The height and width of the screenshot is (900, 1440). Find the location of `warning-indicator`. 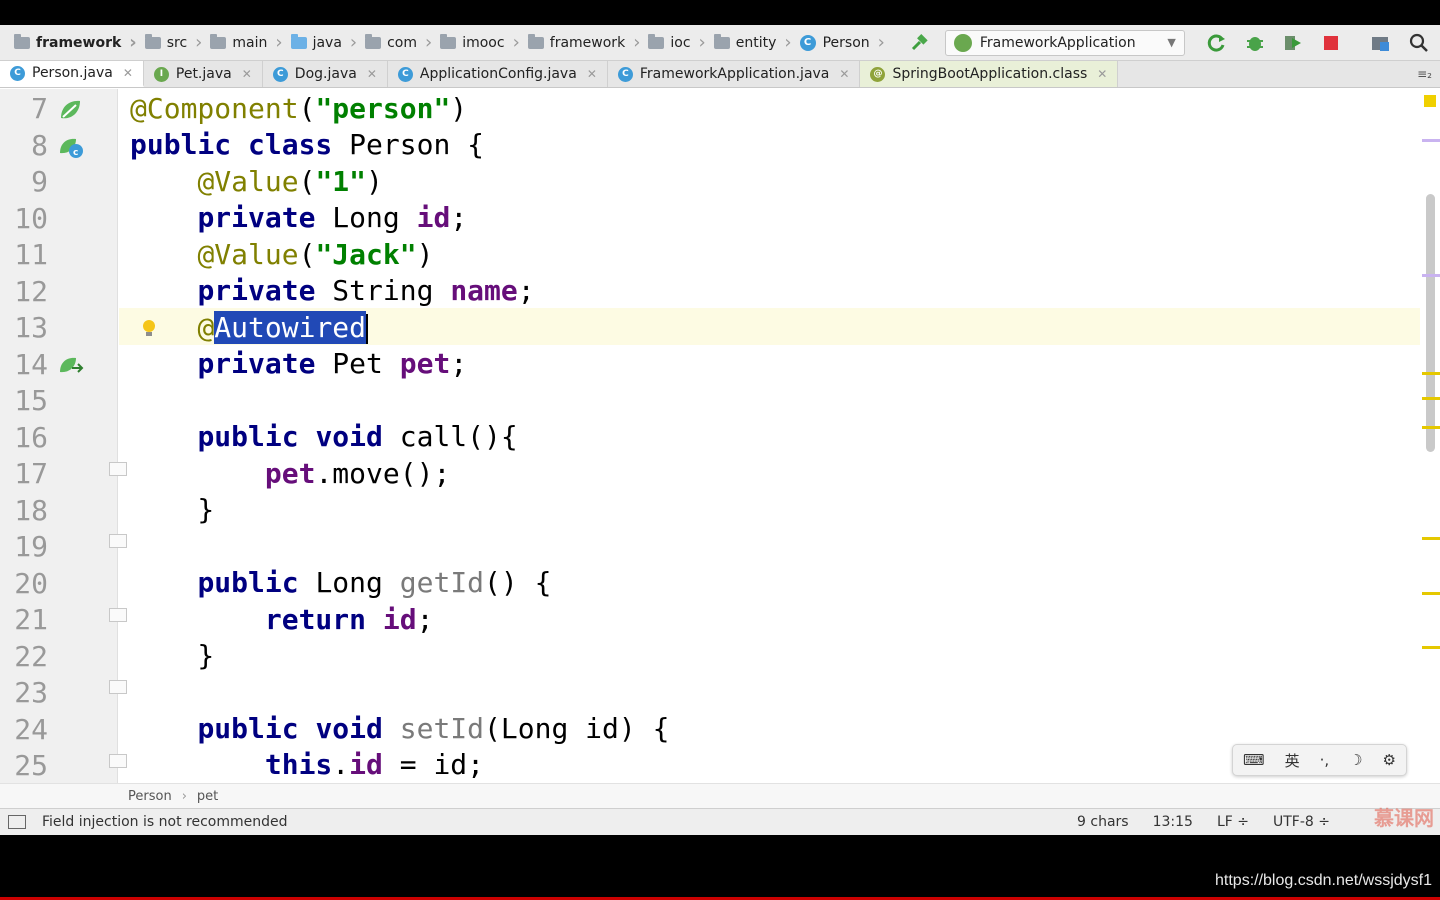

warning-indicator is located at coordinates (1430, 101).